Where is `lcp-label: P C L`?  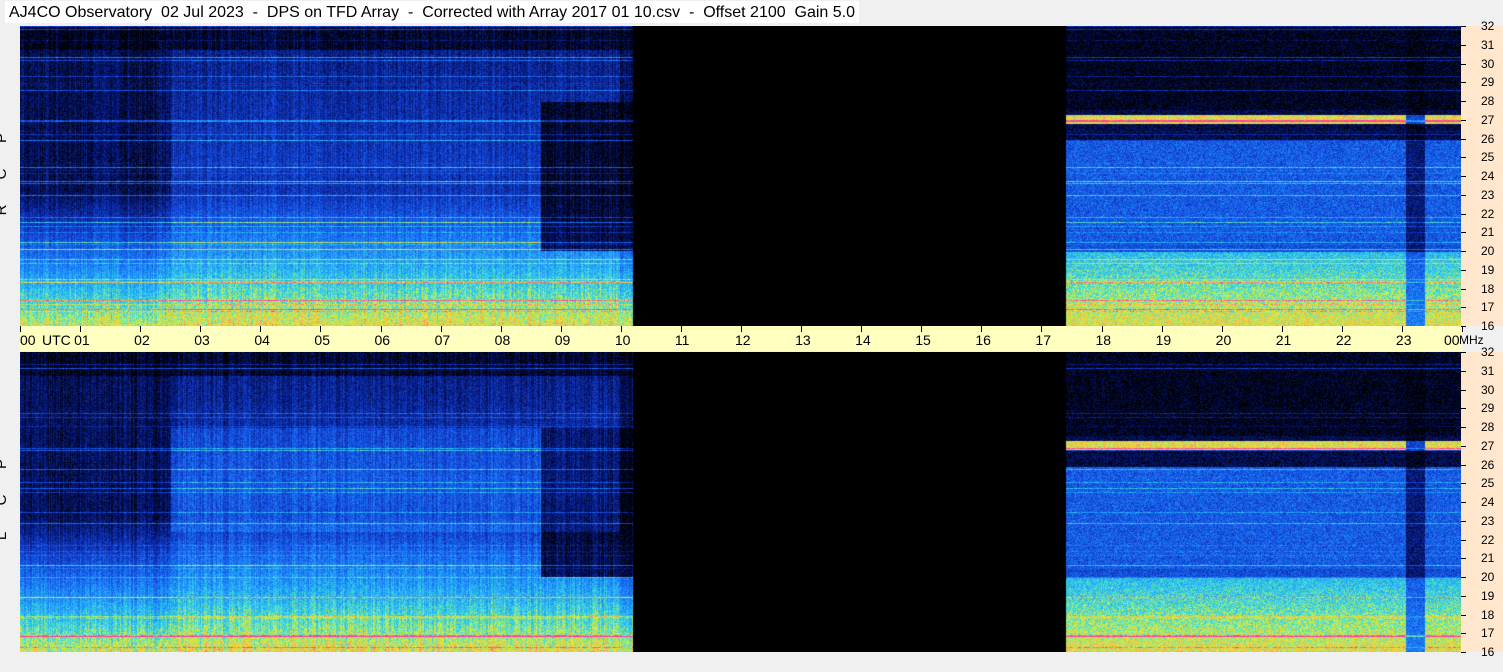
lcp-label: P C L is located at coordinates (10, 500).